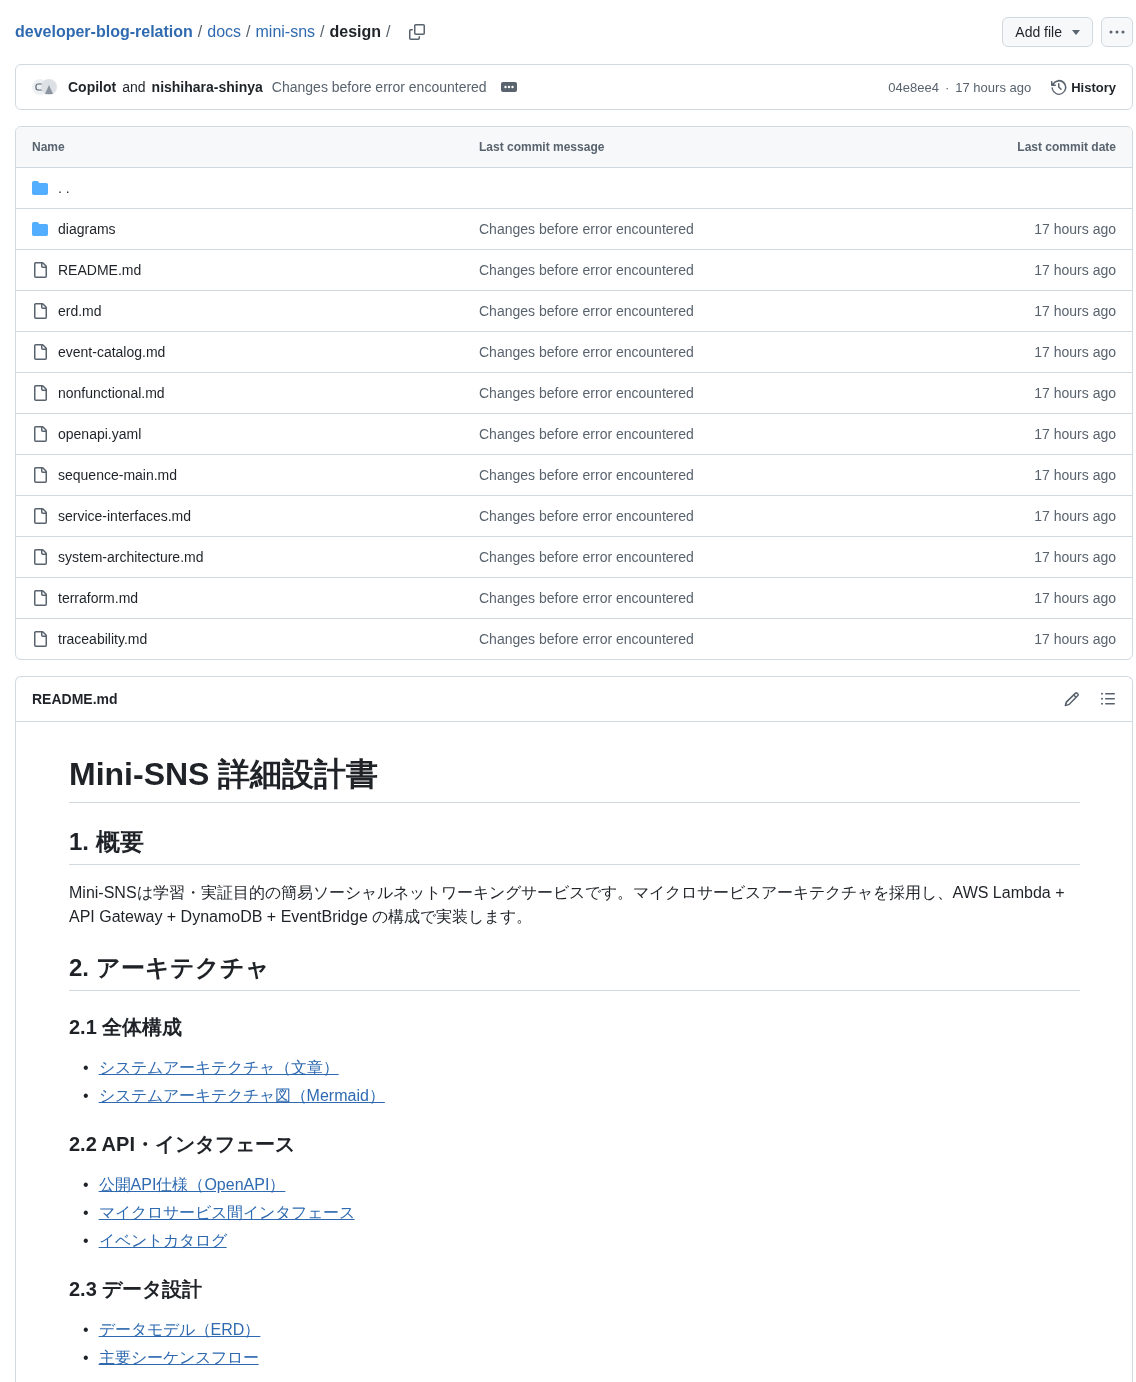 The image size is (1136, 1382). What do you see at coordinates (1072, 699) in the screenshot?
I see `edit-icon` at bounding box center [1072, 699].